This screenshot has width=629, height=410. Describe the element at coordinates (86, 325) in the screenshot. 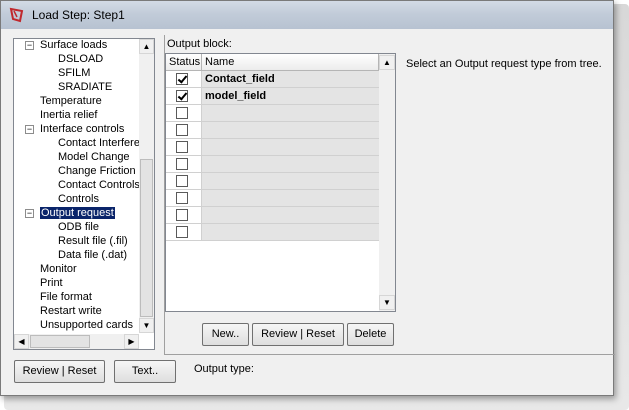

I see `tree-item: Unsupported cards` at that location.